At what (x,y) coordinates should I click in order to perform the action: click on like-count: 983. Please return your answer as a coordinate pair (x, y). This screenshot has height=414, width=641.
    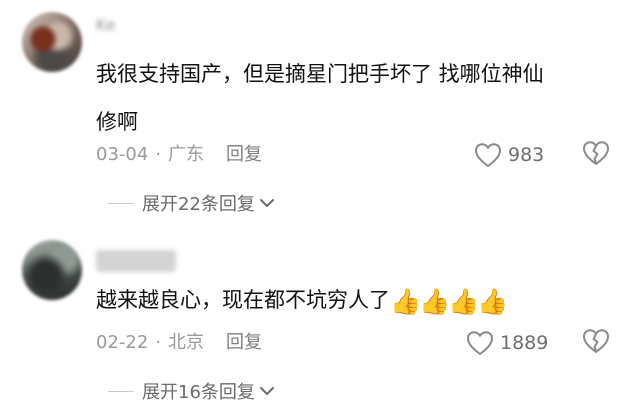
    Looking at the image, I should click on (526, 155).